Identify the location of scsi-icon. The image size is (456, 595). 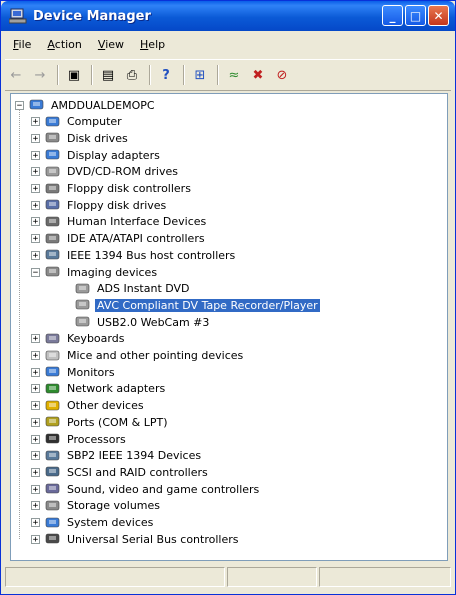
(53, 472).